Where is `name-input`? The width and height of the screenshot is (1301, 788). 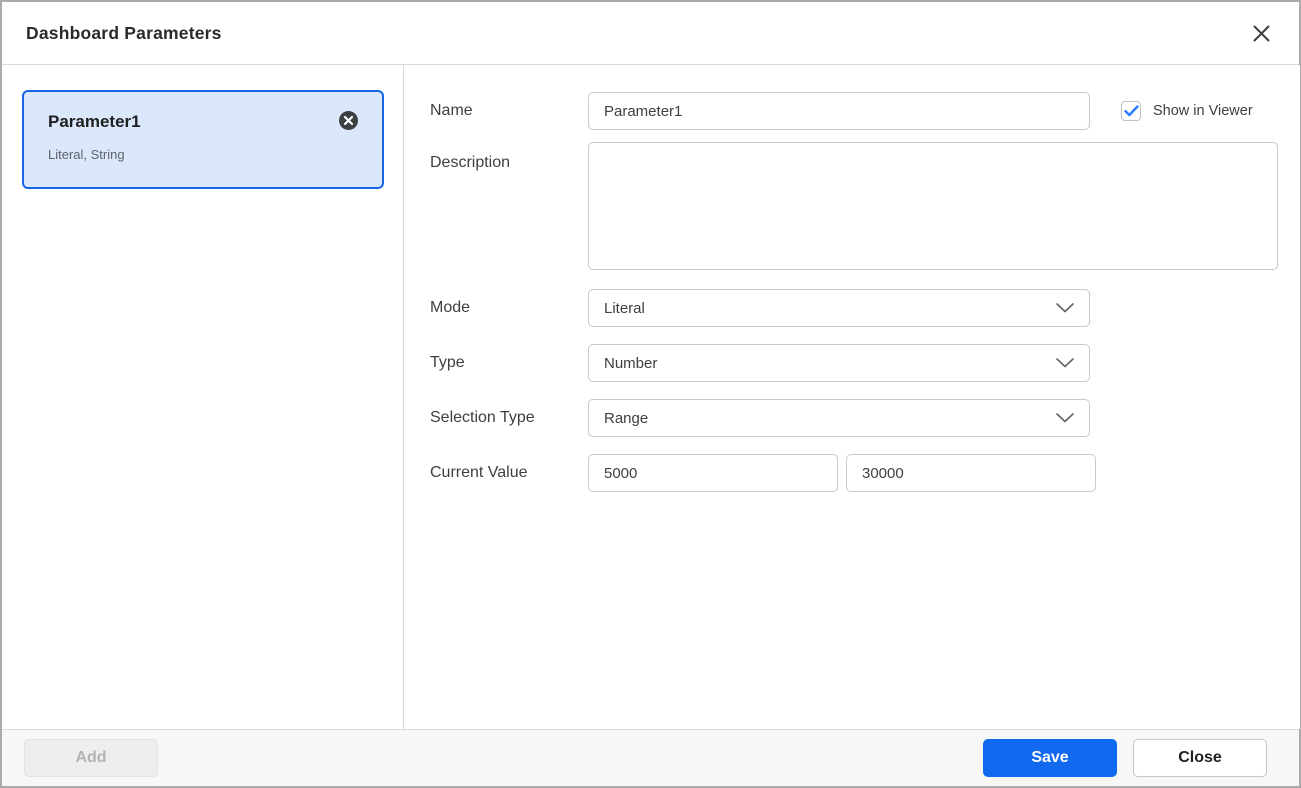
name-input is located at coordinates (839, 111).